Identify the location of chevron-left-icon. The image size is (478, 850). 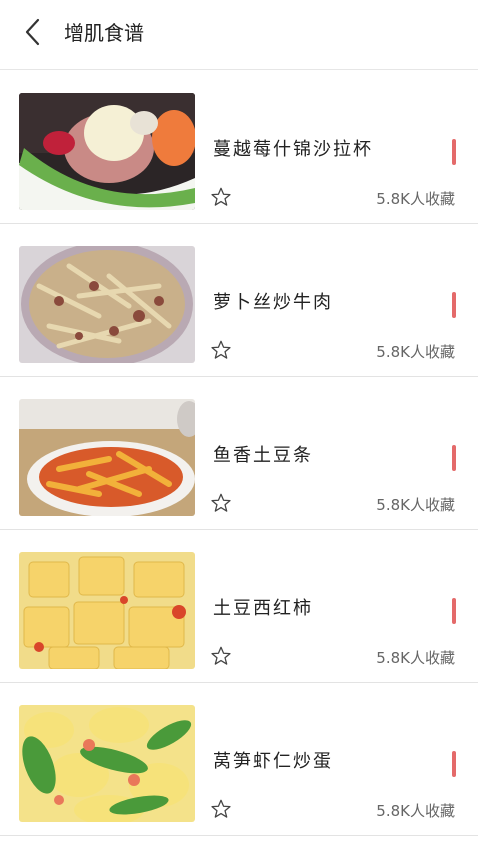
(32, 32).